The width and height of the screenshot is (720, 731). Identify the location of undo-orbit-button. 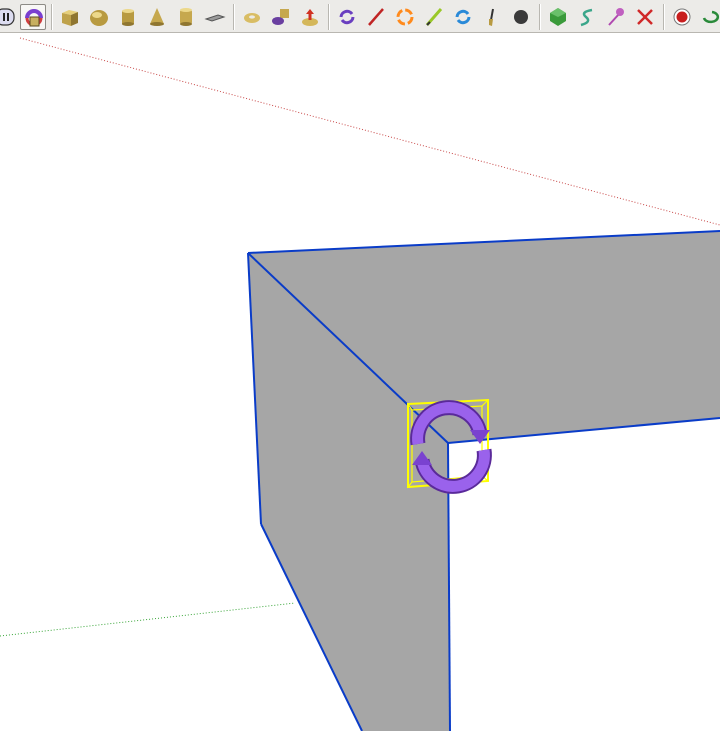
(709, 17).